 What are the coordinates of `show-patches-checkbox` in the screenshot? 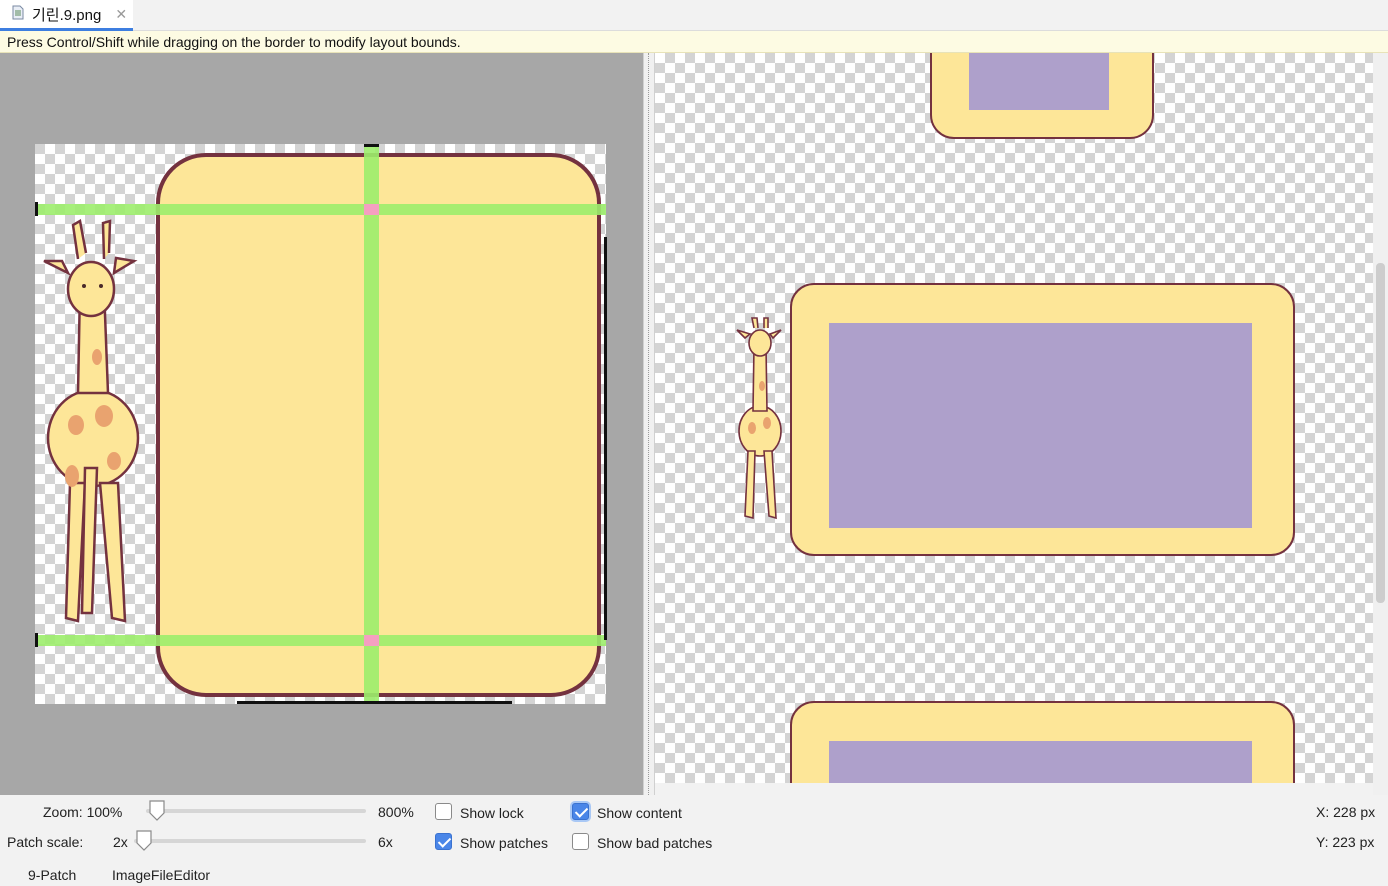 It's located at (443, 841).